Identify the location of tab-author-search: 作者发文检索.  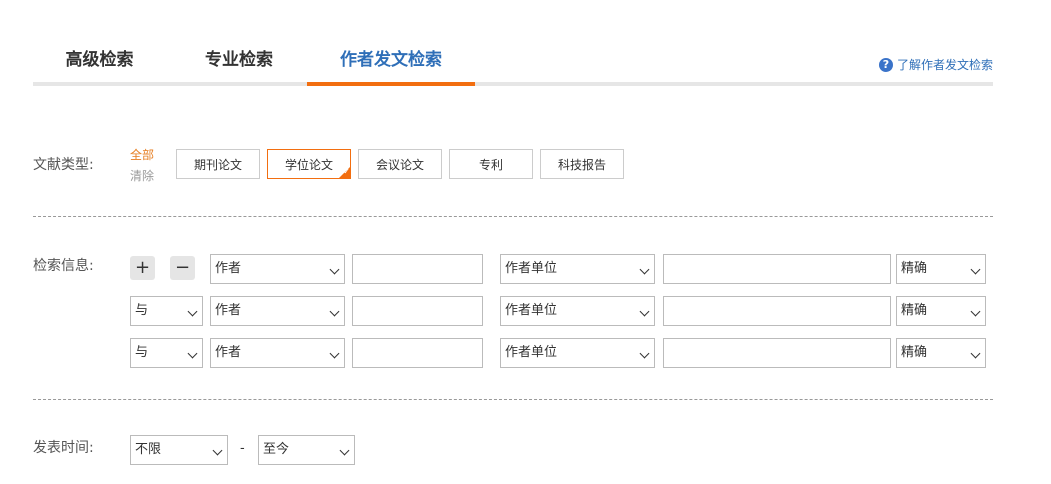
(391, 67).